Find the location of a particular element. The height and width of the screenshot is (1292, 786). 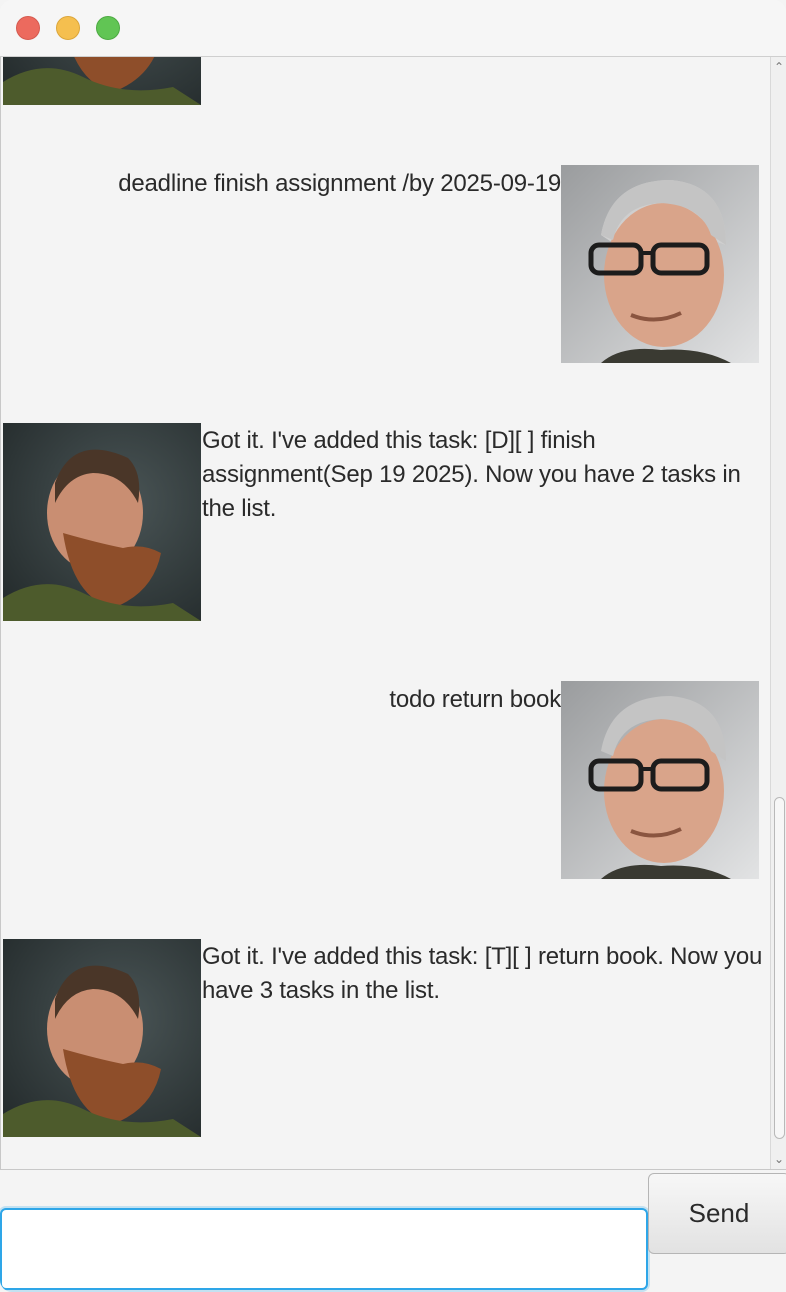

scroll-down-arrow-icon: ⌄ is located at coordinates (778, 1159).